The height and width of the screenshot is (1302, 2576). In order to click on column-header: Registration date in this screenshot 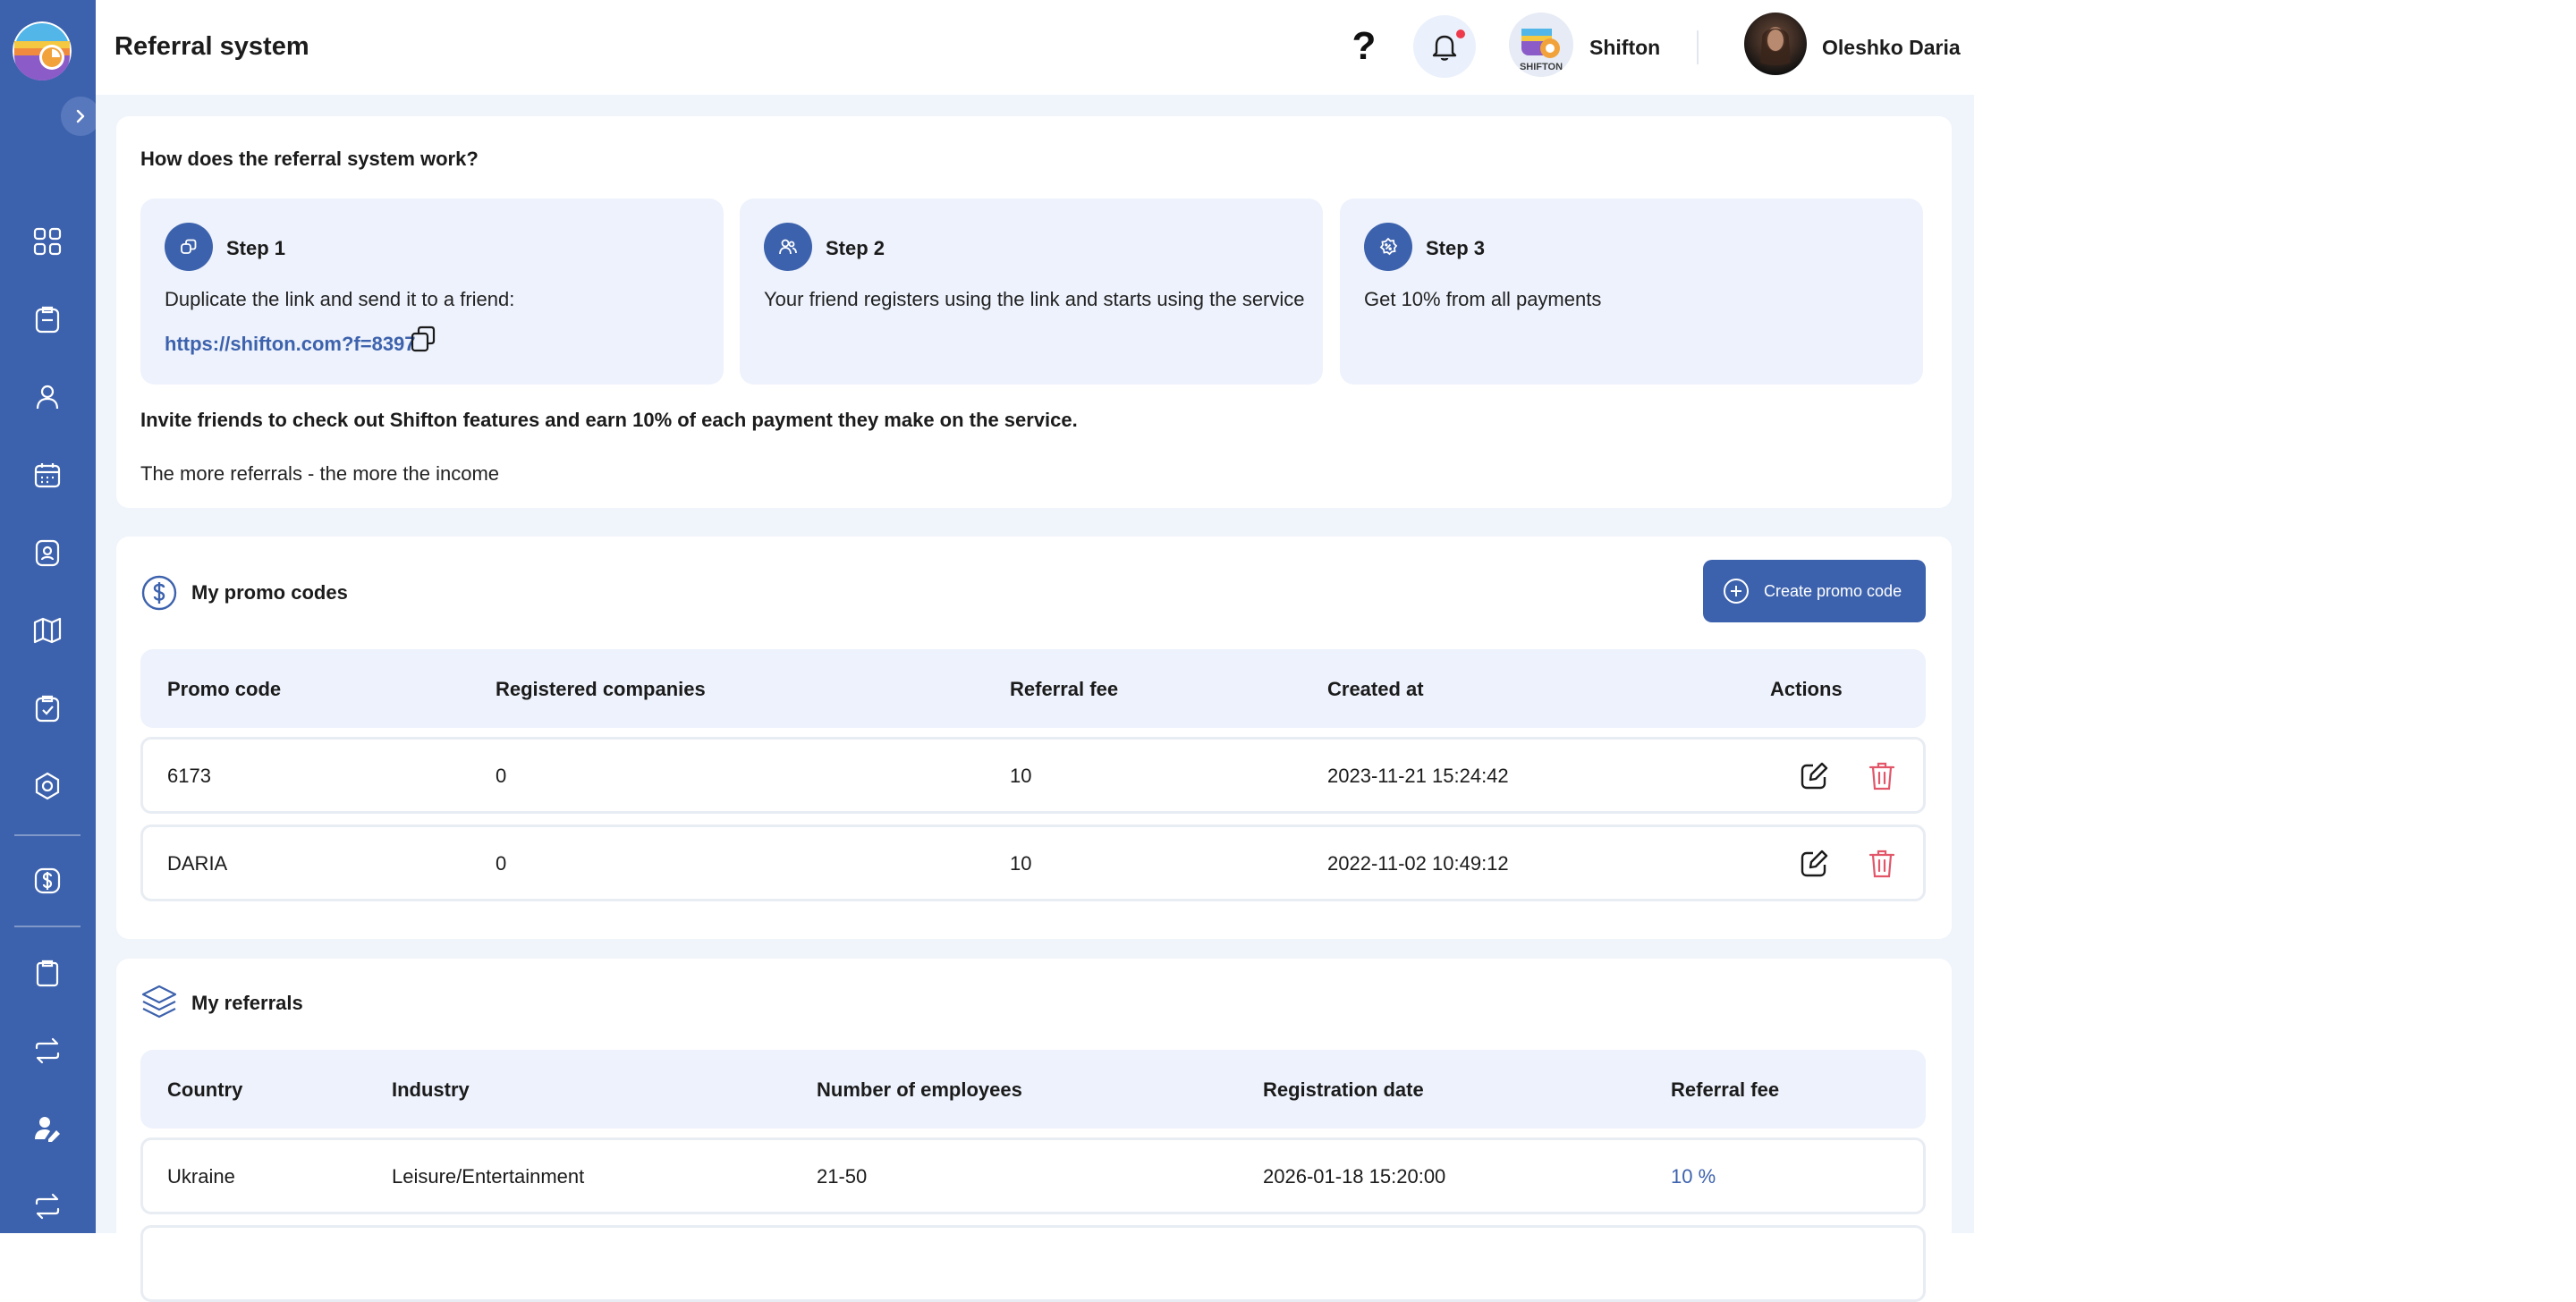, I will do `click(1343, 1089)`.